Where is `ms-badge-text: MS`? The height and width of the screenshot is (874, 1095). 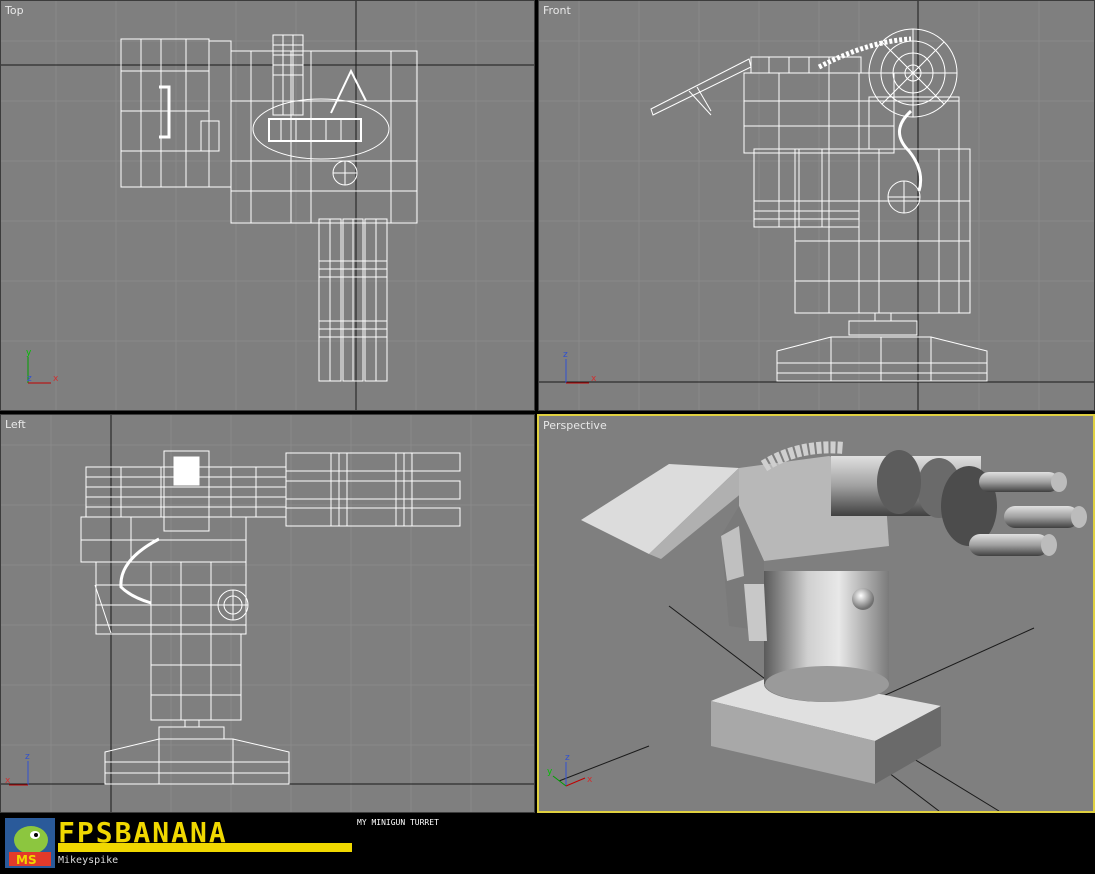 ms-badge-text: MS is located at coordinates (26, 860).